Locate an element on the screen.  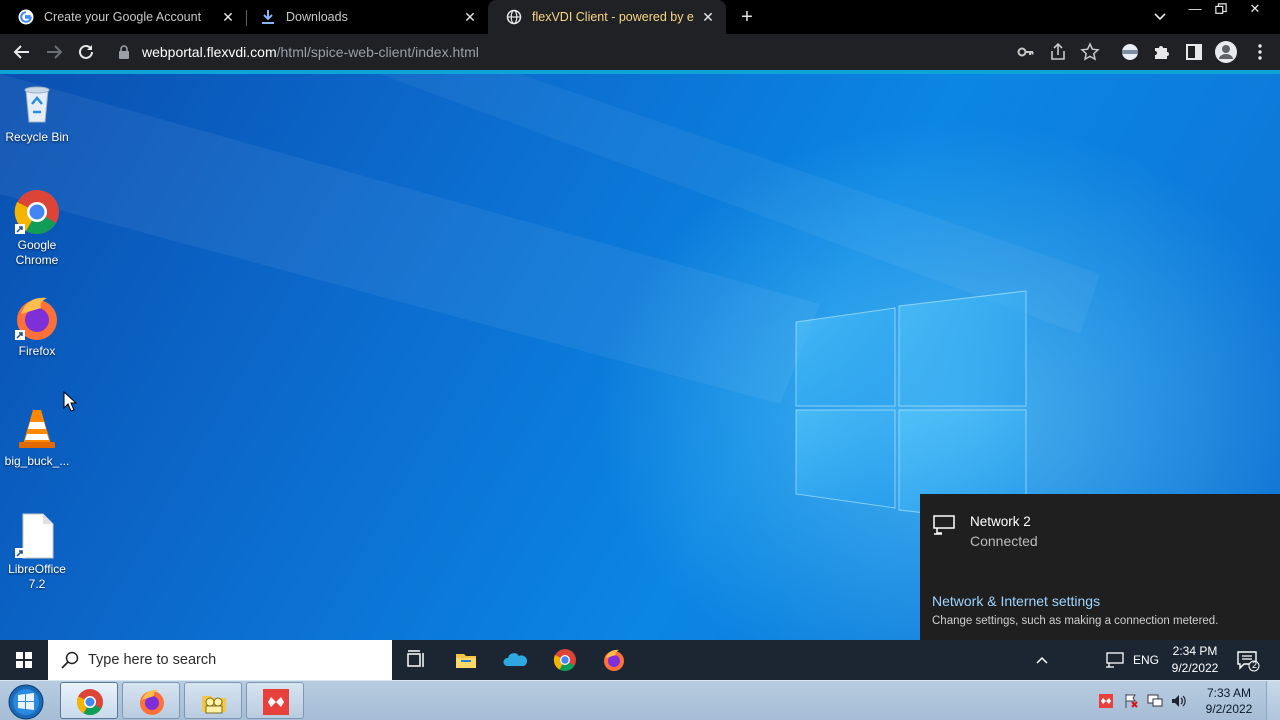
tab-title: Create your Google Account is located at coordinates (123, 17).